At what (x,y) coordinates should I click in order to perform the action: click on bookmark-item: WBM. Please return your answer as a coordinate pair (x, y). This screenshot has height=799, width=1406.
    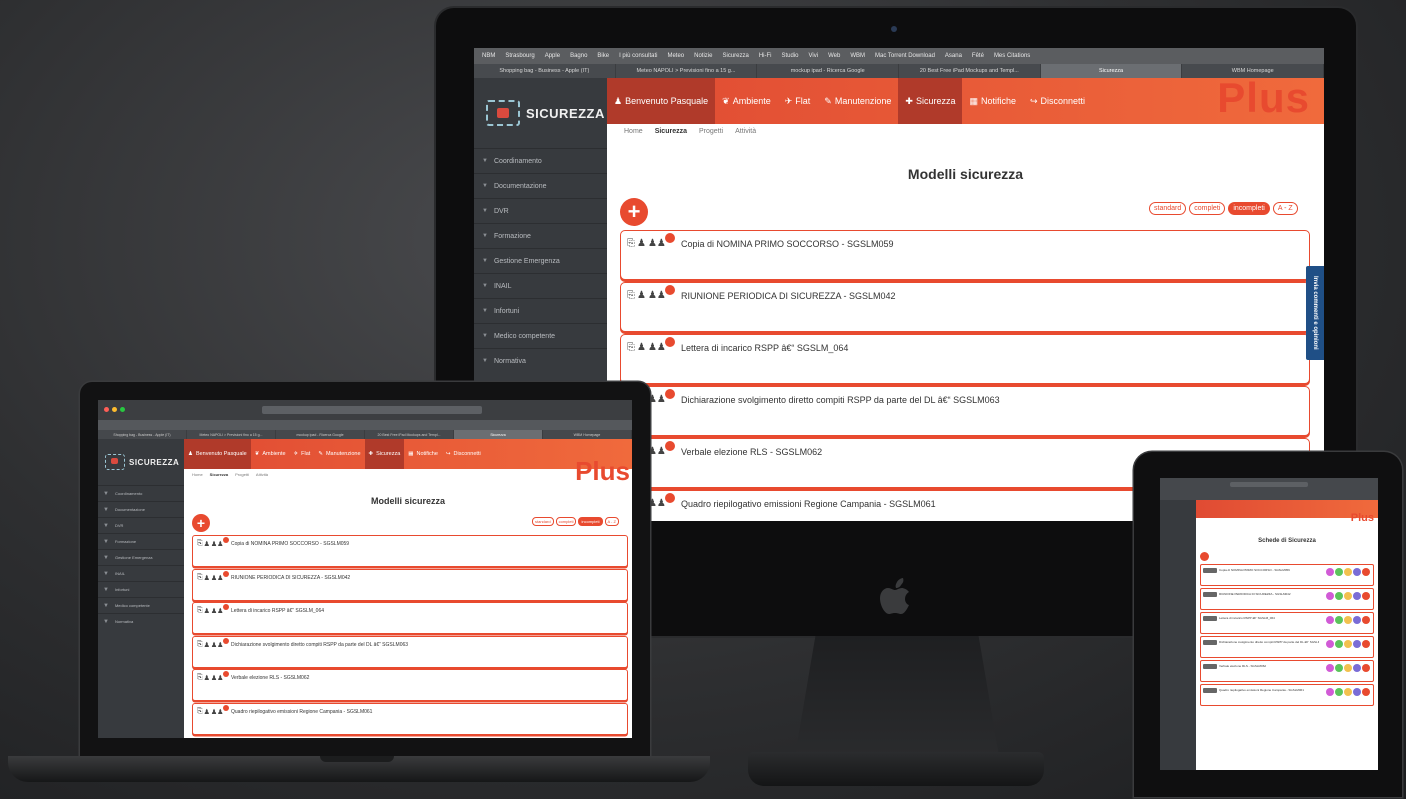
    Looking at the image, I should click on (857, 56).